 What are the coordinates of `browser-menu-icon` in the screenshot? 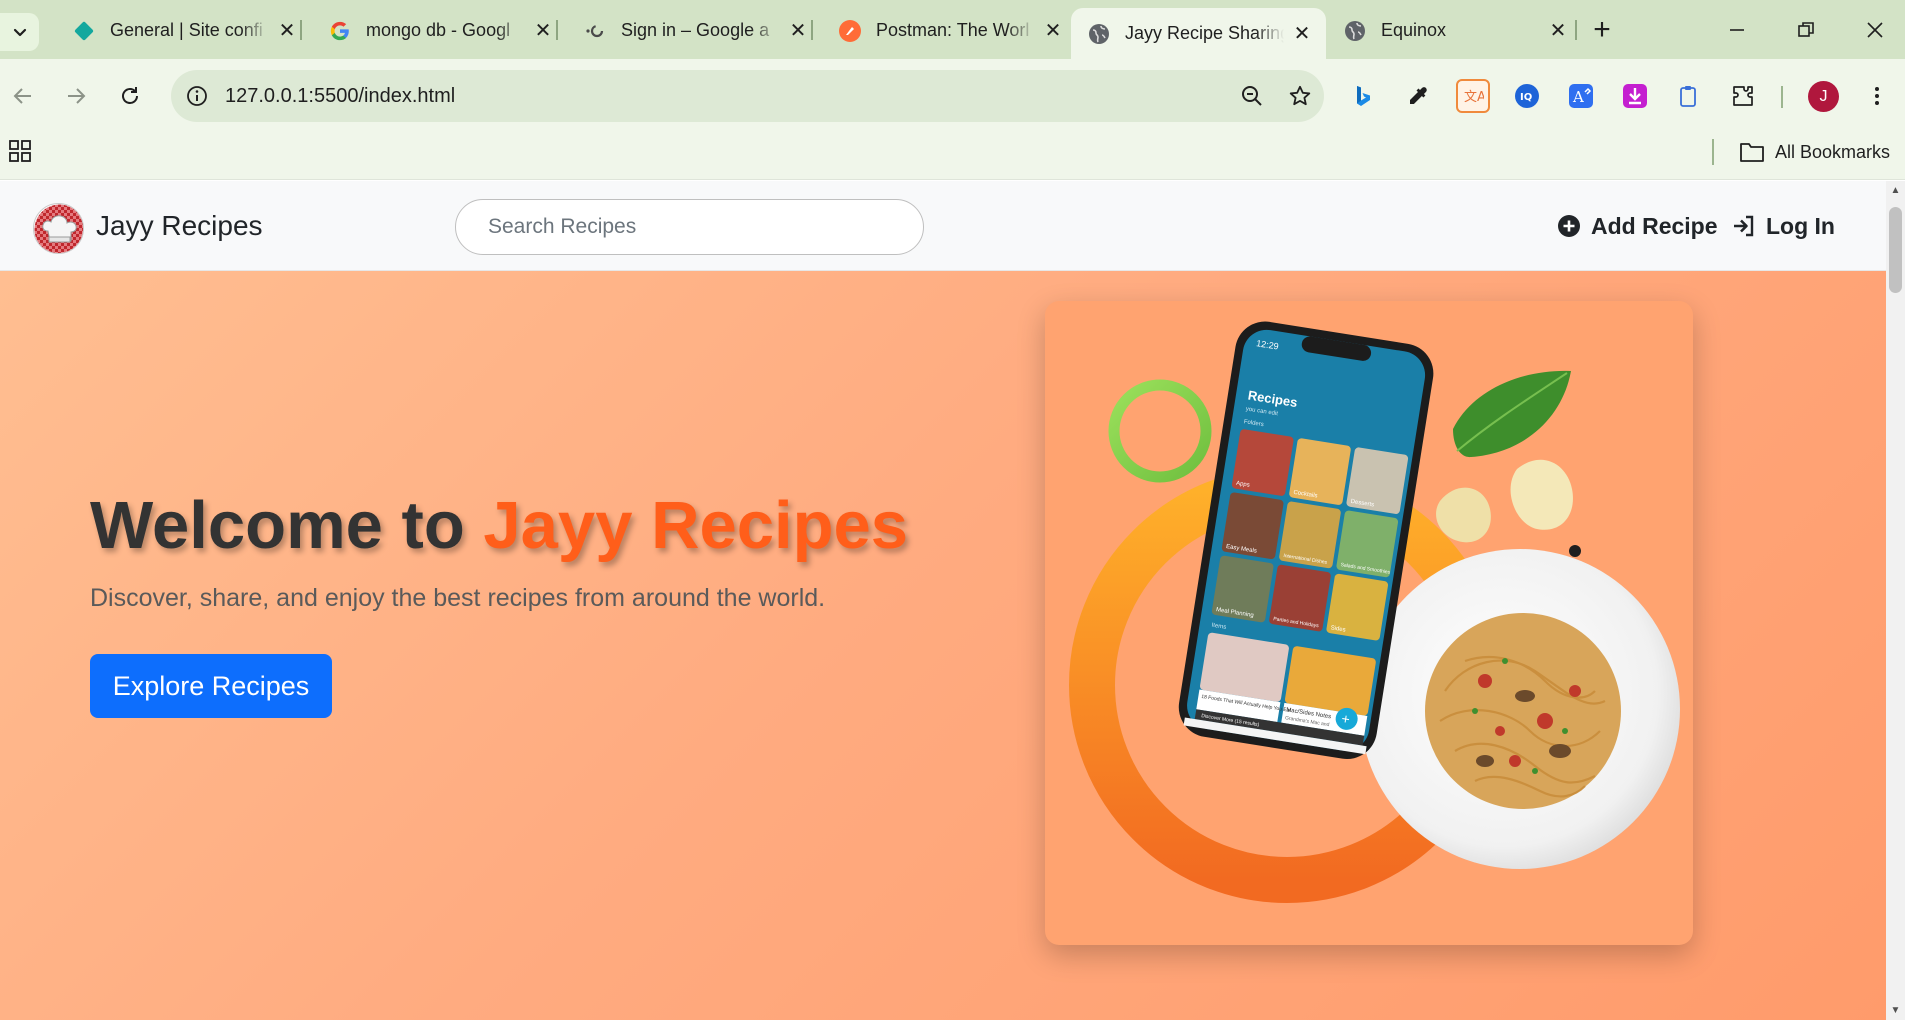 It's located at (1877, 96).